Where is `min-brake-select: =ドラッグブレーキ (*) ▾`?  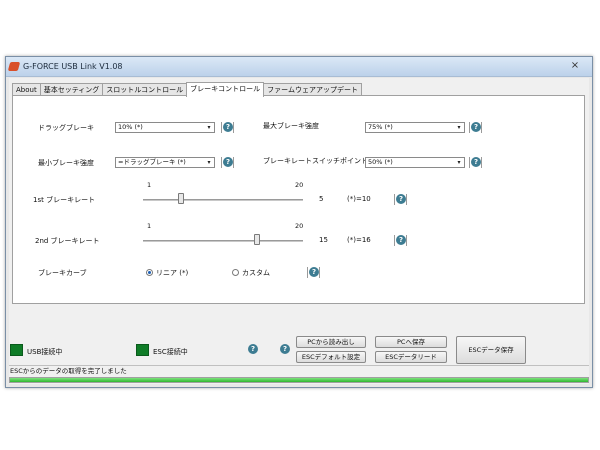
min-brake-select: =ドラッグブレーキ (*) ▾ is located at coordinates (165, 162).